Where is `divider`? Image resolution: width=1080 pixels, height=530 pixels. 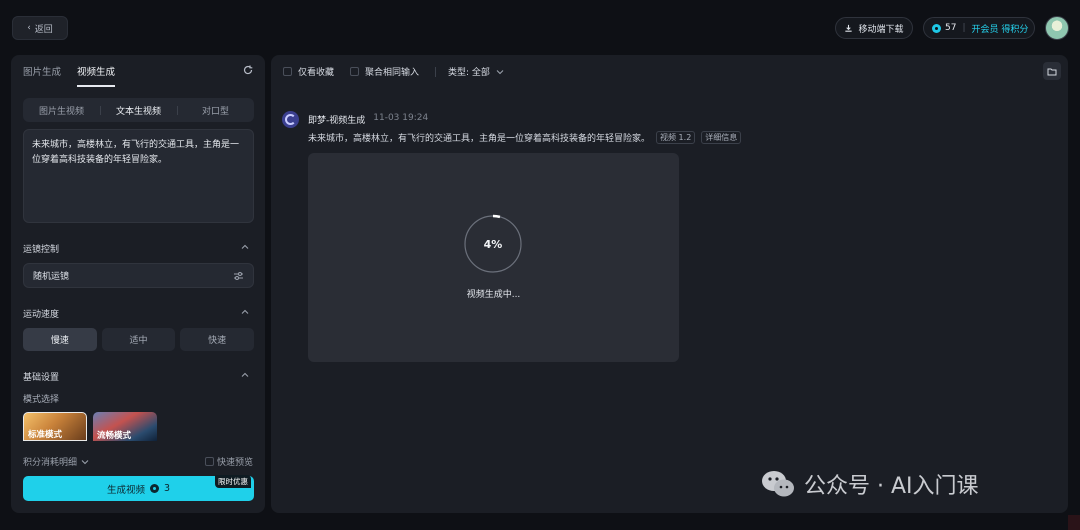 divider is located at coordinates (436, 71).